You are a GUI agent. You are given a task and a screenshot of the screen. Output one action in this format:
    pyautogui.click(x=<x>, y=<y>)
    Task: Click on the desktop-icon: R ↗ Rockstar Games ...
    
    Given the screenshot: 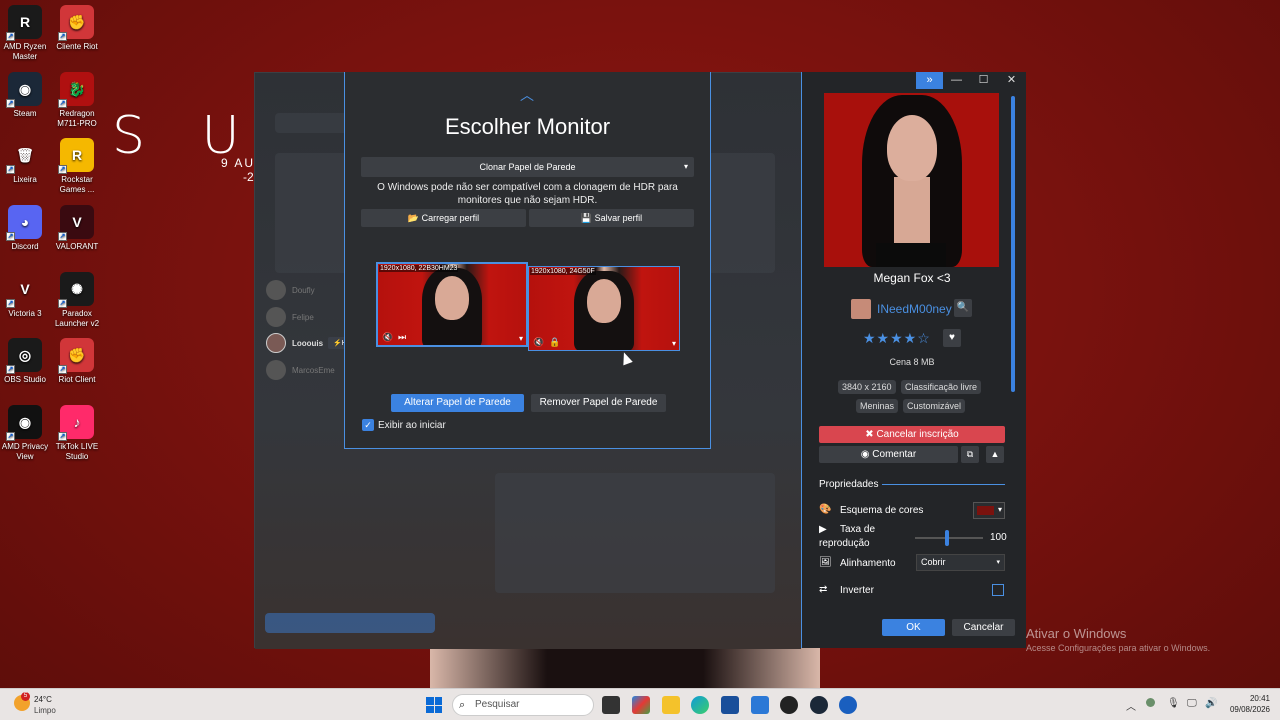 What is the action you would take?
    pyautogui.click(x=77, y=166)
    